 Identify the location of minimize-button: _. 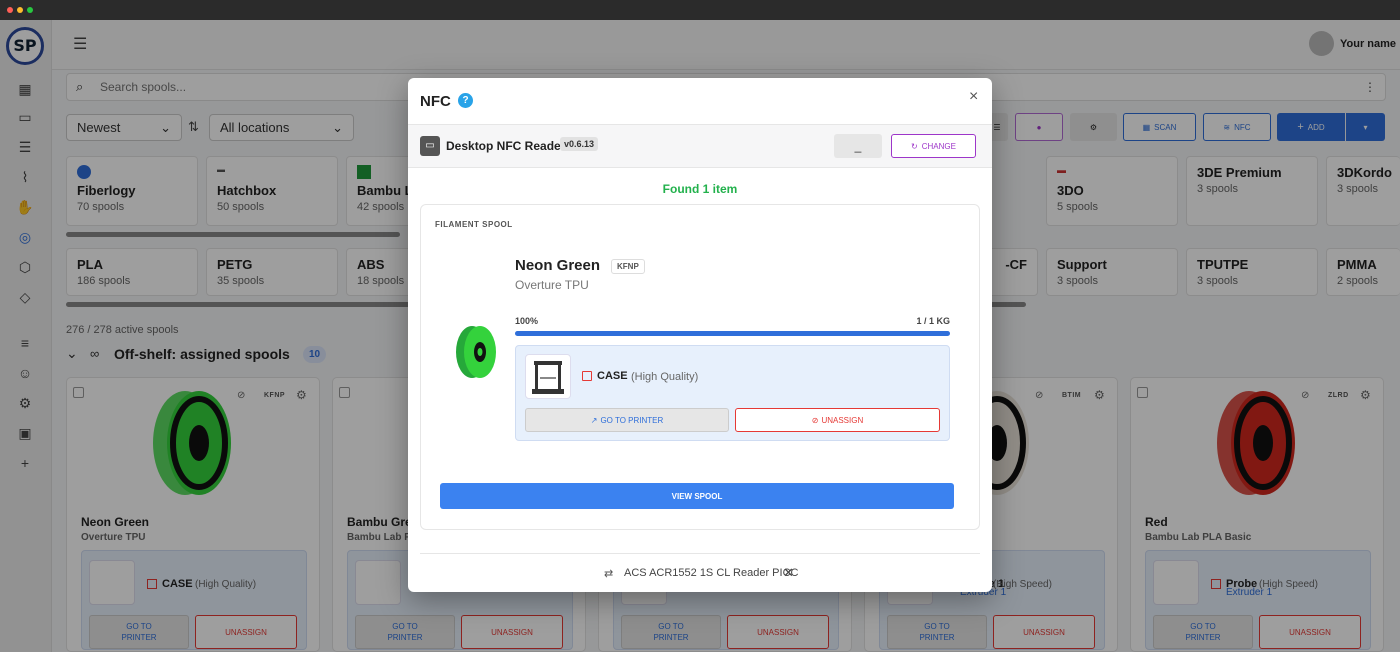
(858, 146).